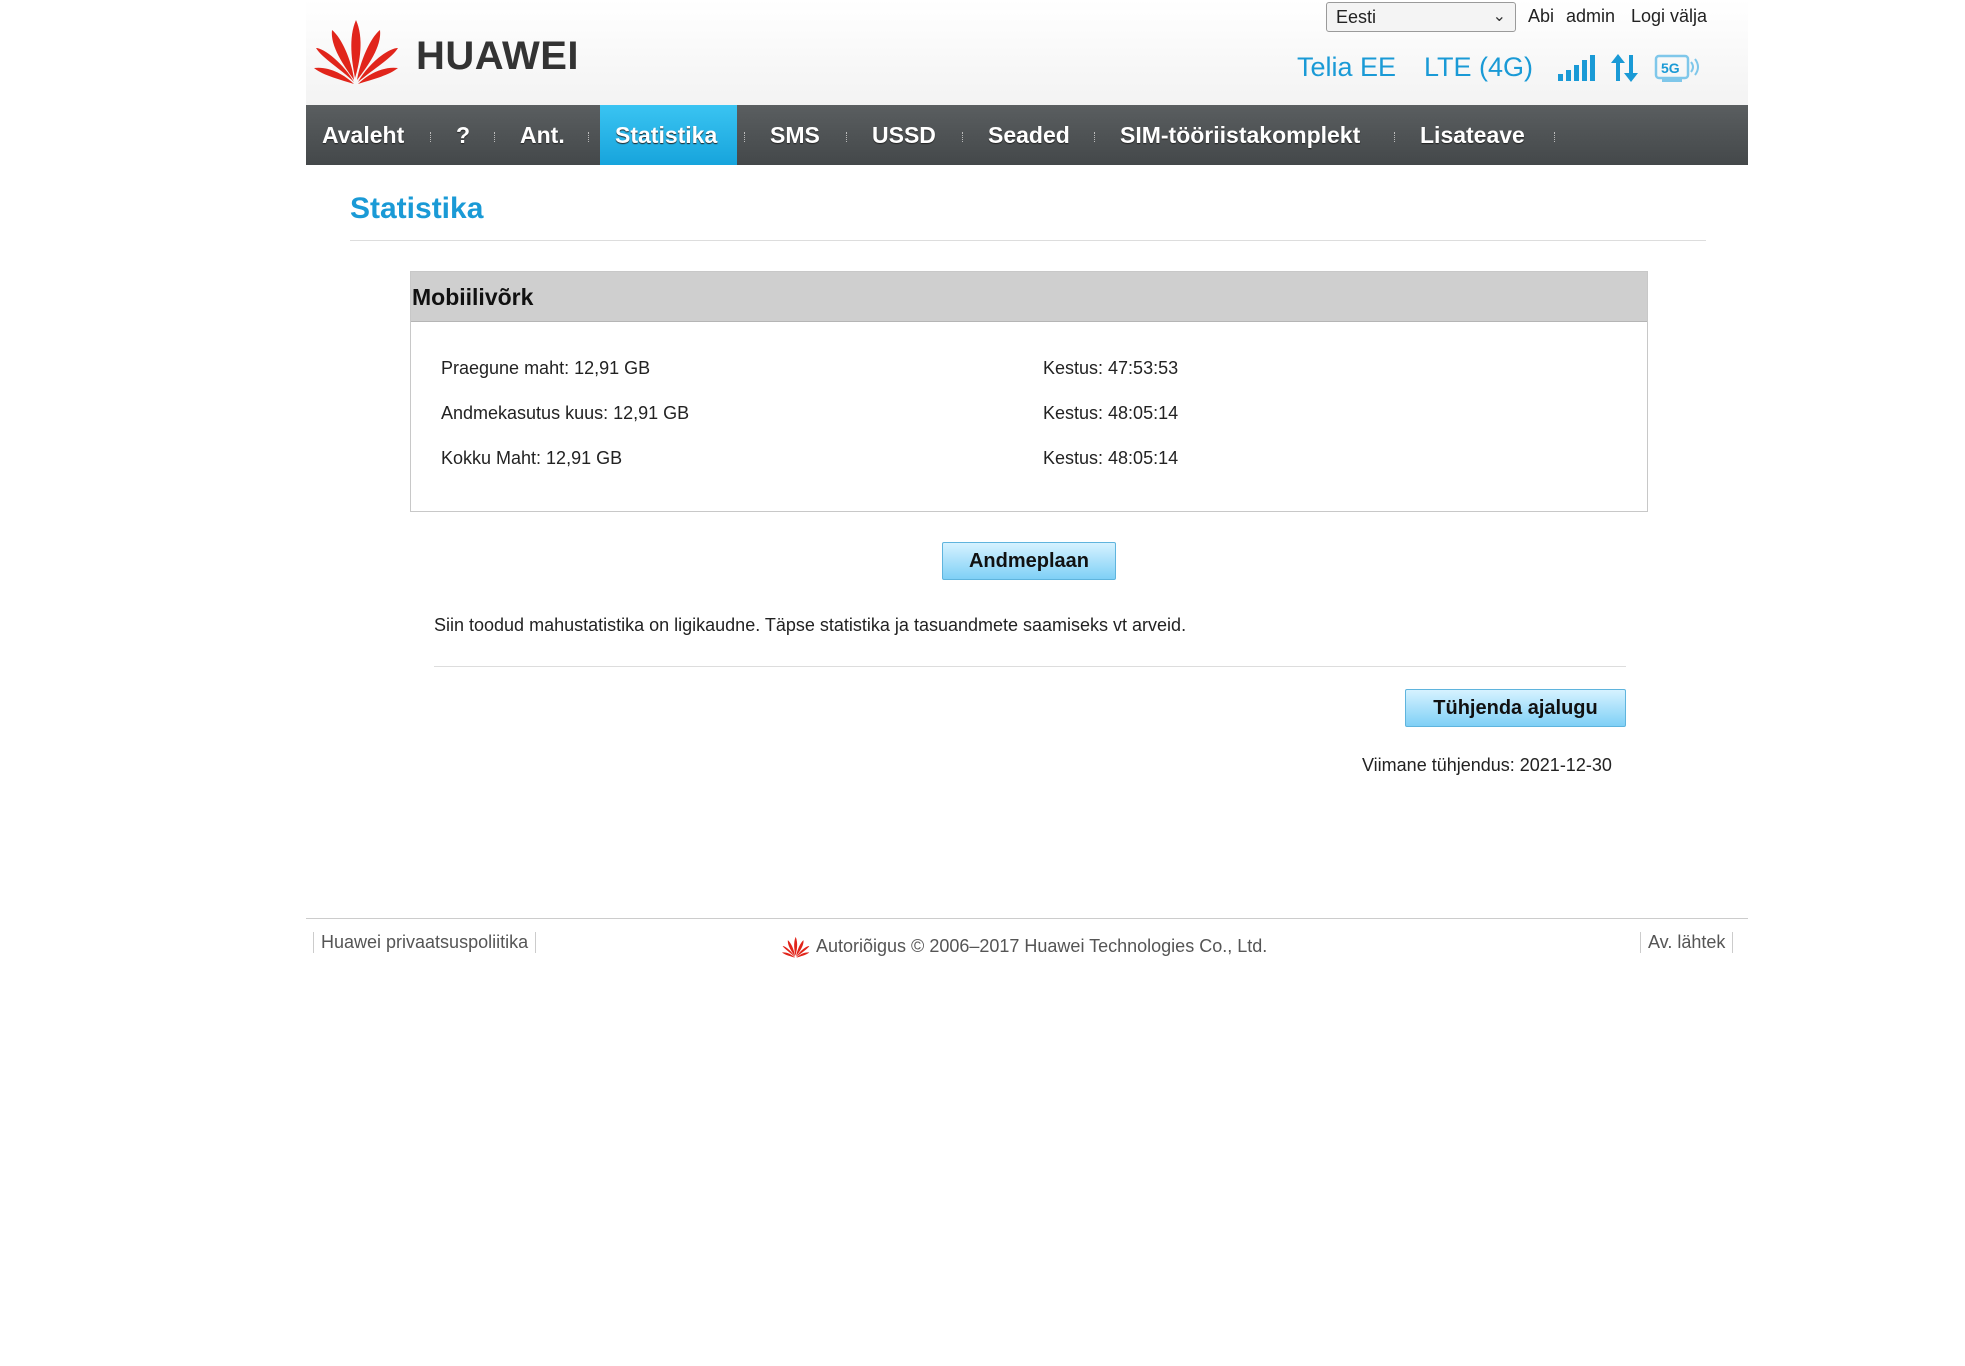 Image resolution: width=1965 pixels, height=1366 pixels. Describe the element at coordinates (668, 135) in the screenshot. I see `nav-item-statistika: Statistika` at that location.